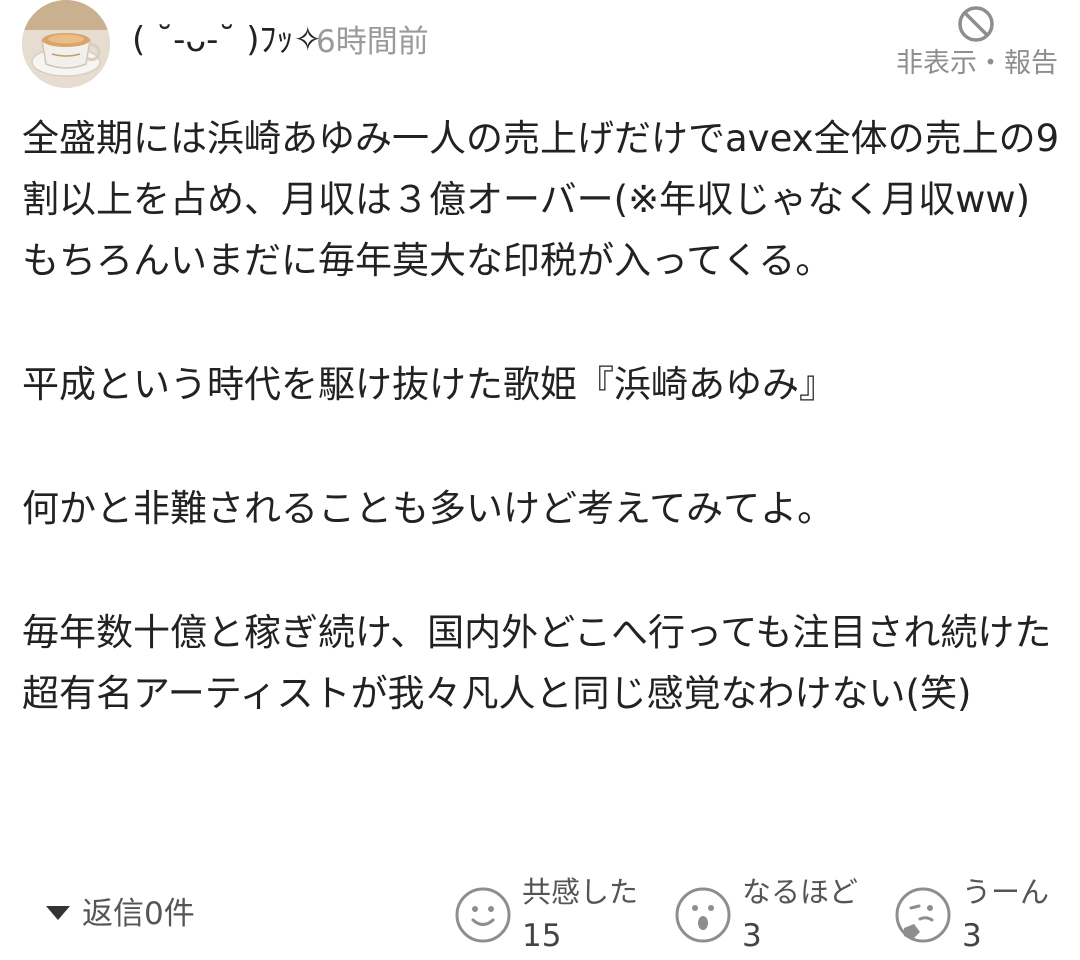 The height and width of the screenshot is (960, 1080). What do you see at coordinates (580, 892) in the screenshot?
I see `reaction-label: 共感した` at bounding box center [580, 892].